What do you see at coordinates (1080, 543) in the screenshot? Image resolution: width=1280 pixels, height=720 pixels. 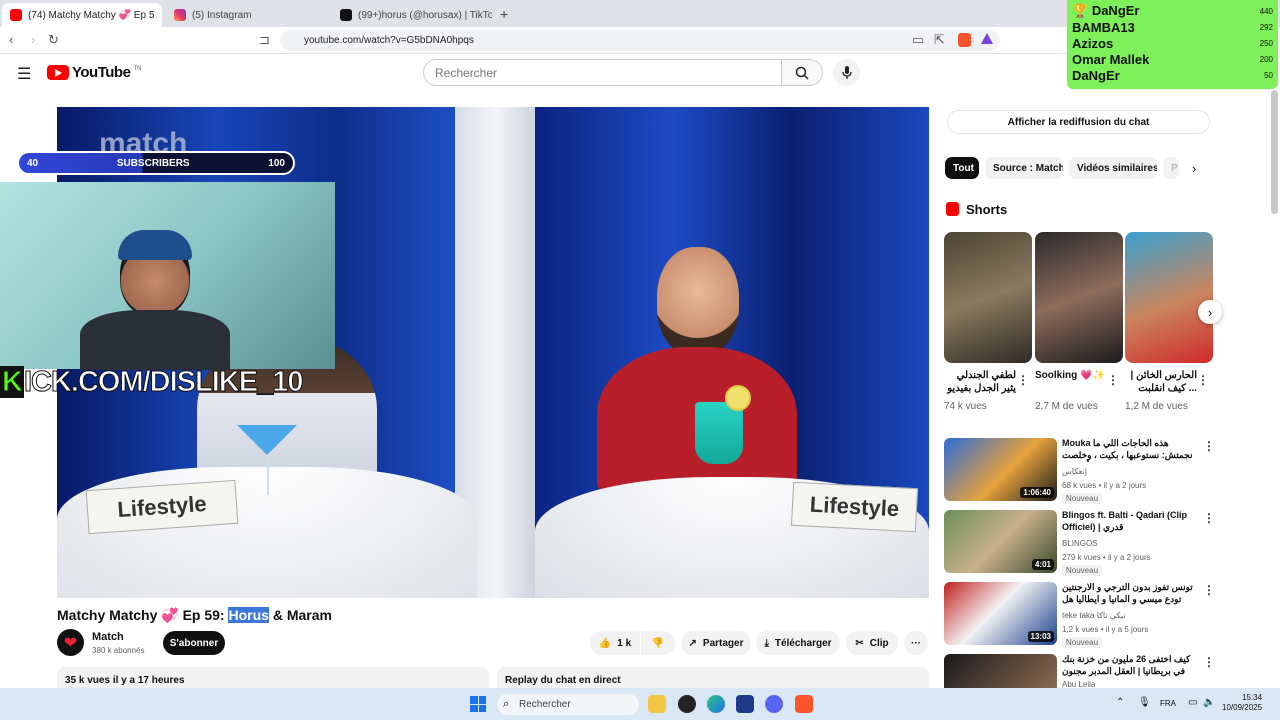 I see `video-channel-2: BLINGOS` at bounding box center [1080, 543].